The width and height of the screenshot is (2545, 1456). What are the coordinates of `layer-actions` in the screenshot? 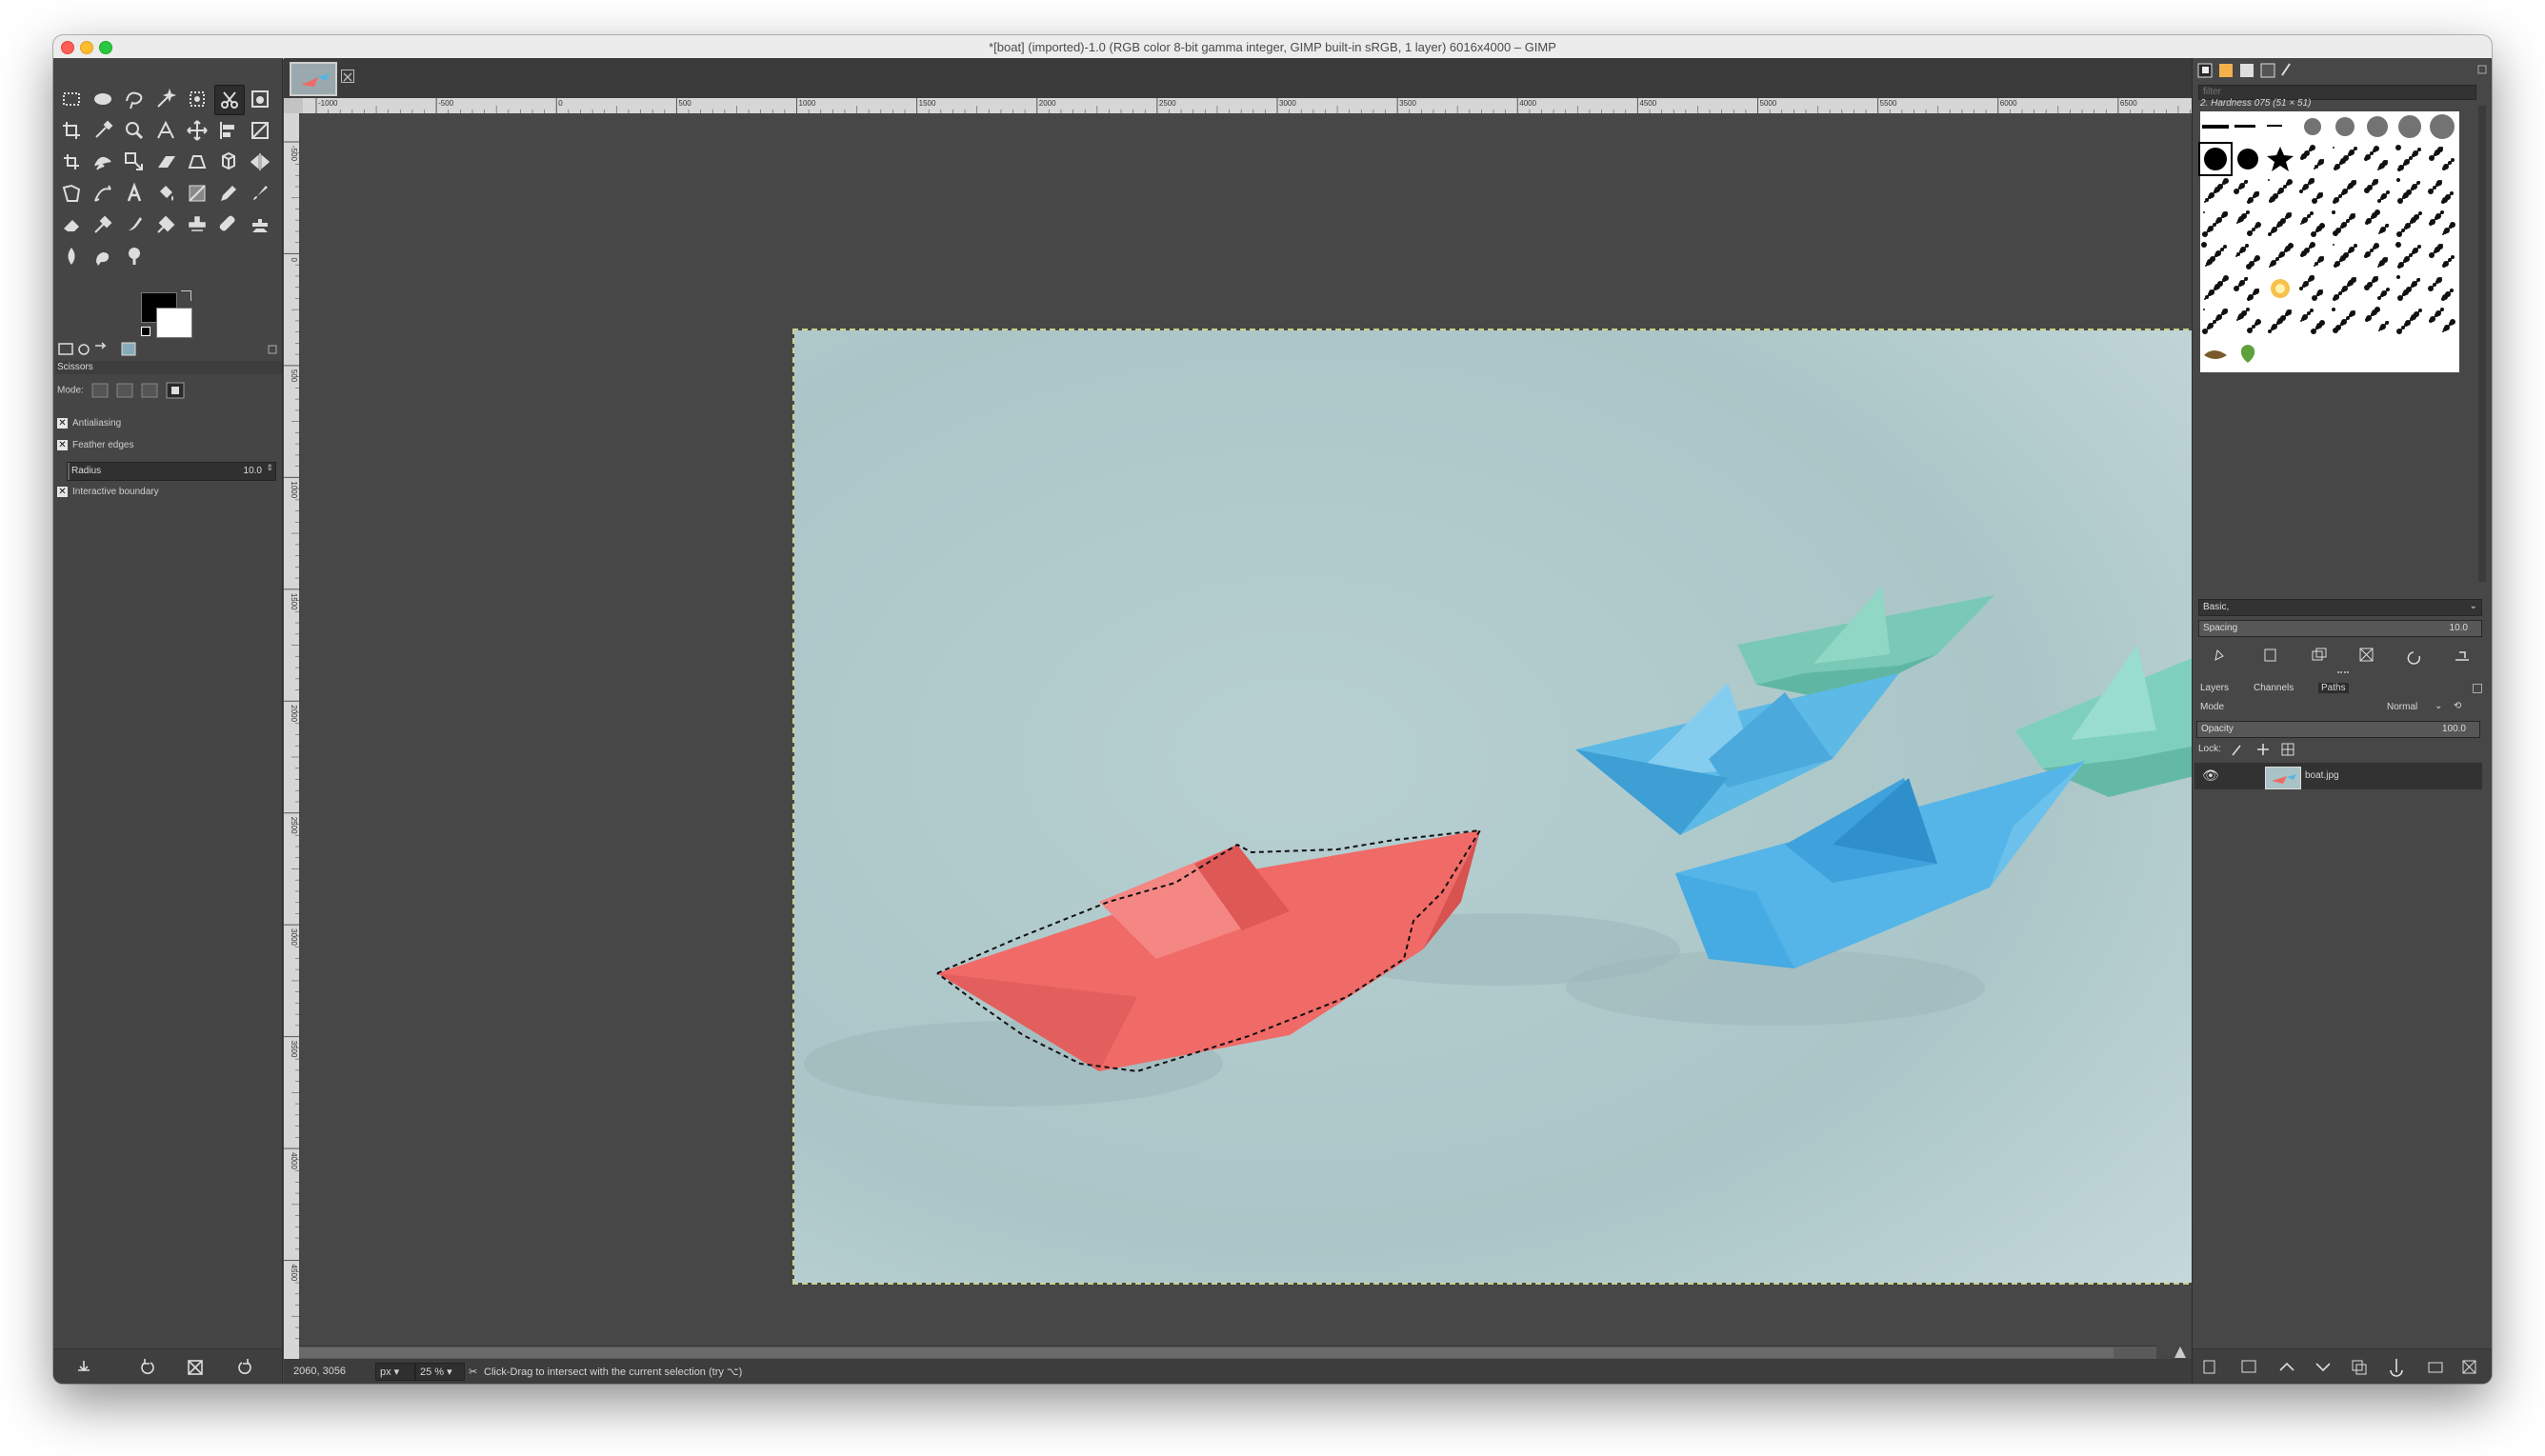 It's located at (2342, 1366).